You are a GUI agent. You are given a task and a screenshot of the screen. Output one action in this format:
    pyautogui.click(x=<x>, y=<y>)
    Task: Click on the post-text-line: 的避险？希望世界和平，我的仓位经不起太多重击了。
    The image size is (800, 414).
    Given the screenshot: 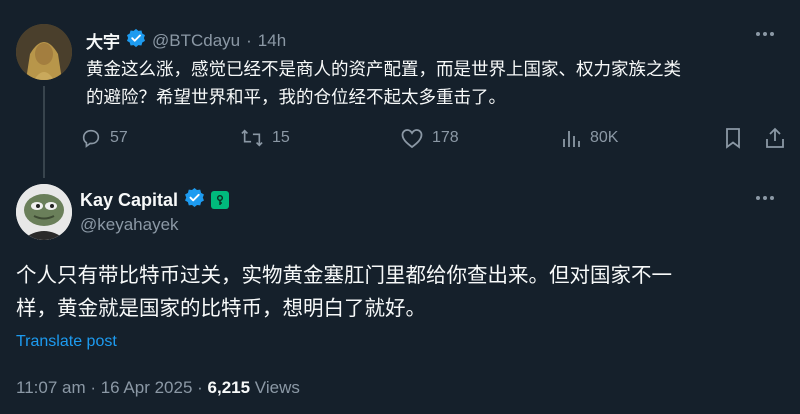 What is the action you would take?
    pyautogui.click(x=296, y=97)
    